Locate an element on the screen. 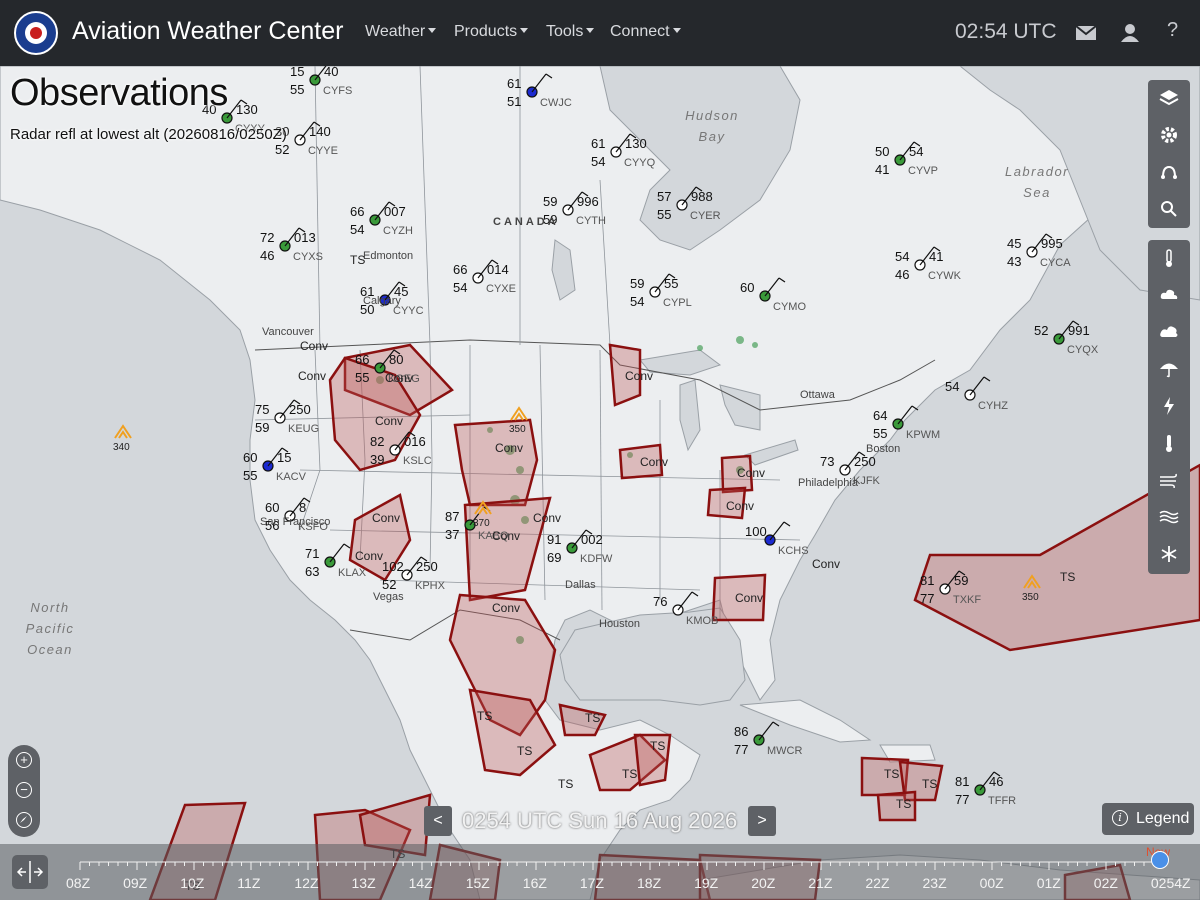 Image resolution: width=1200 pixels, height=900 pixels. timeline-hour-label: 23Z is located at coordinates (935, 883).